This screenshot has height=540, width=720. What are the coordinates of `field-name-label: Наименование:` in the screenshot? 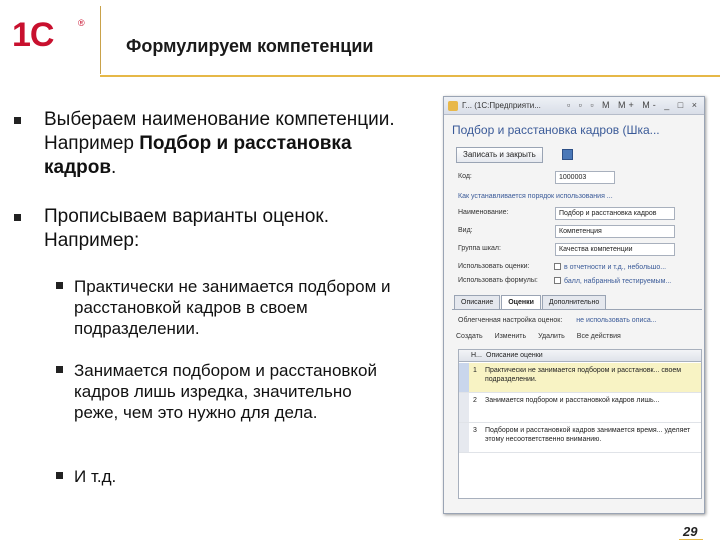 It's located at (483, 212).